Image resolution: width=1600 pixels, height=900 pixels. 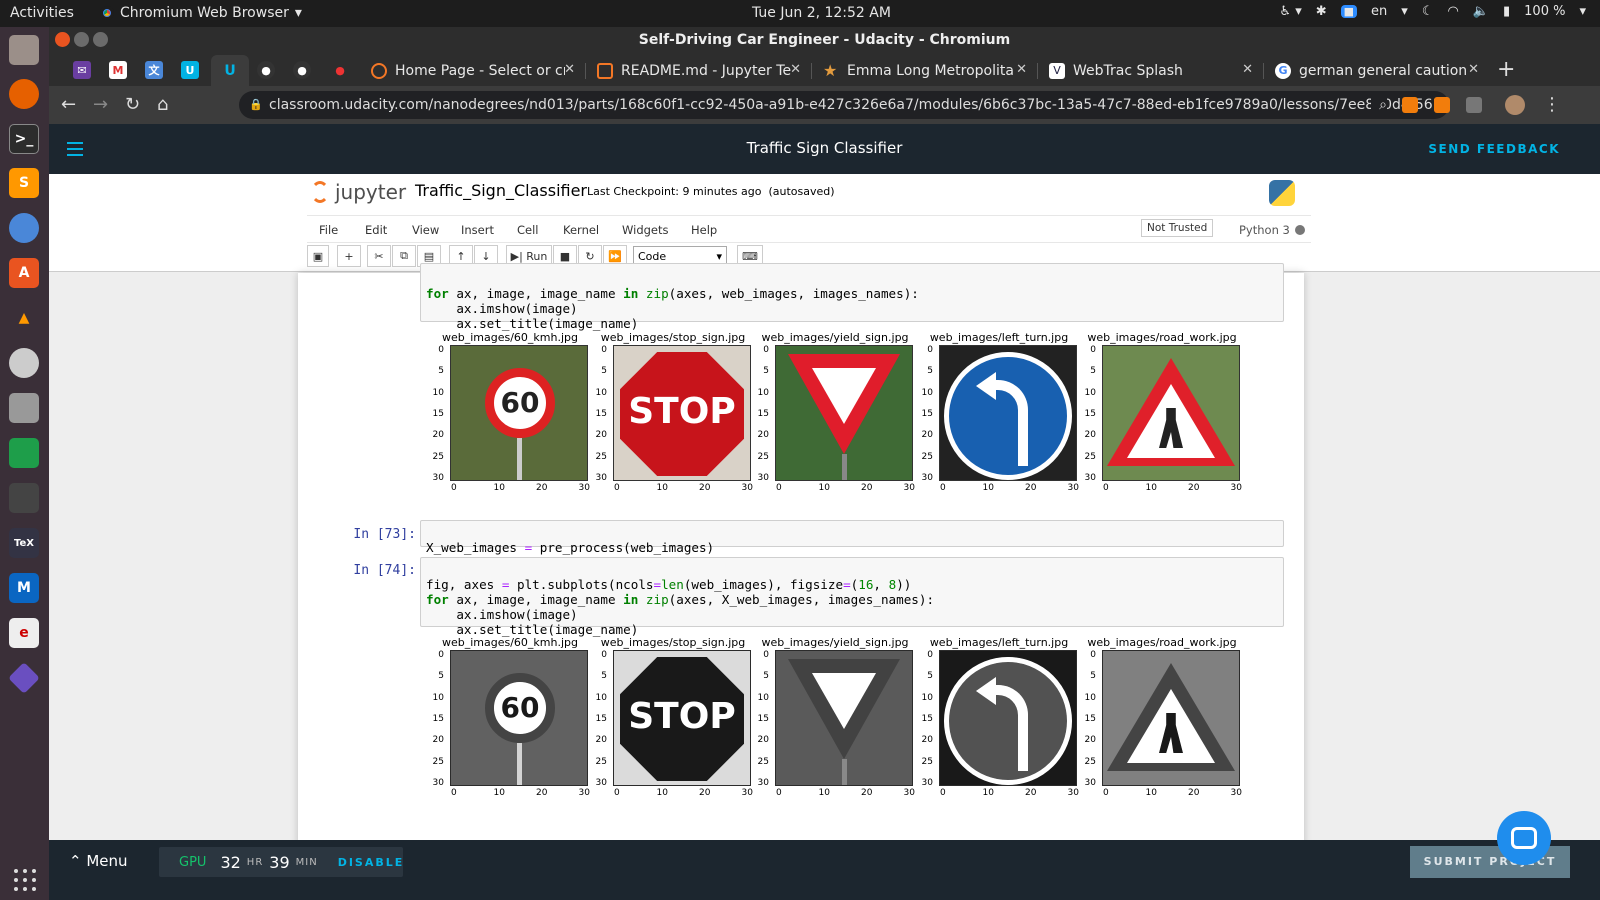 What do you see at coordinates (25, 880) in the screenshot?
I see `show-applications-icon` at bounding box center [25, 880].